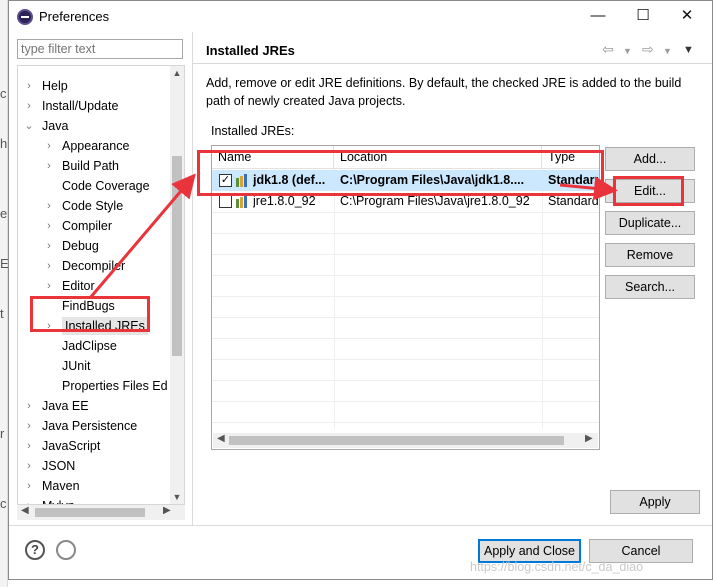  Describe the element at coordinates (71, 446) in the screenshot. I see `tree-item-label: JavaScript` at that location.